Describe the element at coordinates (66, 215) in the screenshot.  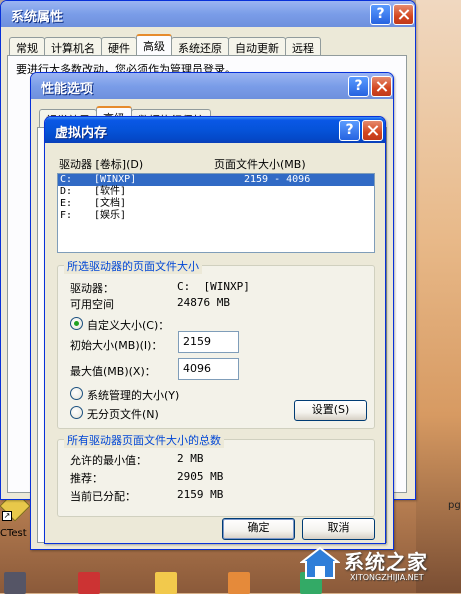
I see `drive-letter: F:` at that location.